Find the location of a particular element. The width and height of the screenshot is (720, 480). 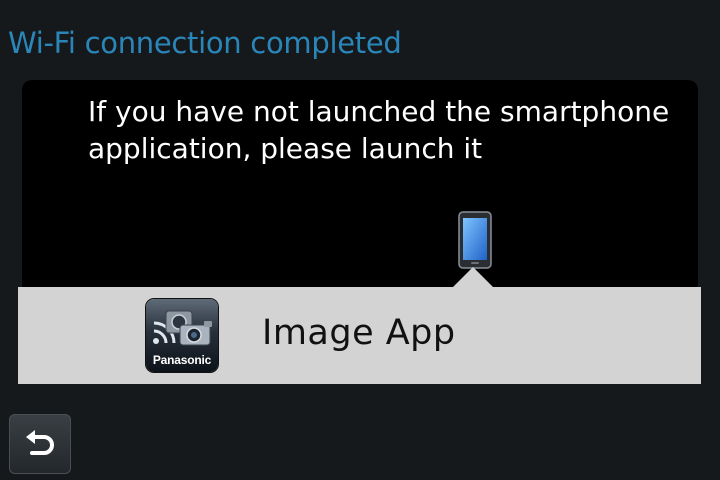

instruction-line-2: application, please launch it is located at coordinates (285, 148).